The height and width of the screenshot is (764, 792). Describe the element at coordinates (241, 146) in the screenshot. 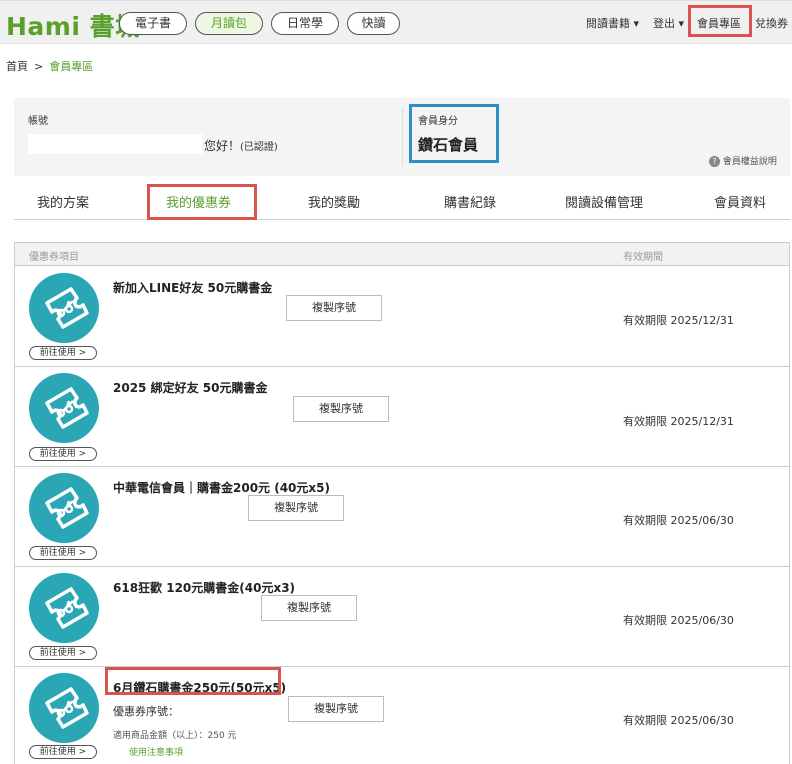

I see `account-greeting: 您好！(已認證)` at that location.